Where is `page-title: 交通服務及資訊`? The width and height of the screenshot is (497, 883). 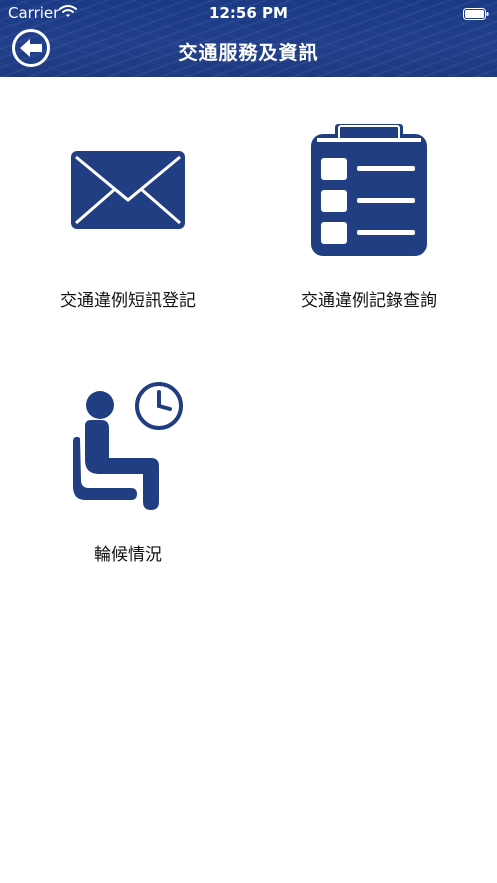
page-title: 交通服務及資訊 is located at coordinates (248, 53).